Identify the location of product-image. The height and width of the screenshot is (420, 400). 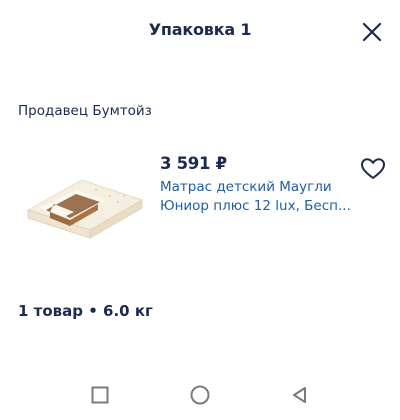
(83, 205).